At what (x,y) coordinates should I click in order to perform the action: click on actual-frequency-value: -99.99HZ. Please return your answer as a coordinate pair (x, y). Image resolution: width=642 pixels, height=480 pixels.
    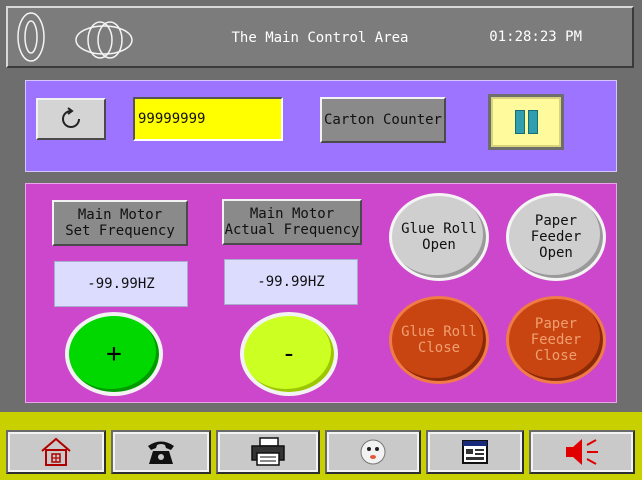
    Looking at the image, I should click on (291, 282).